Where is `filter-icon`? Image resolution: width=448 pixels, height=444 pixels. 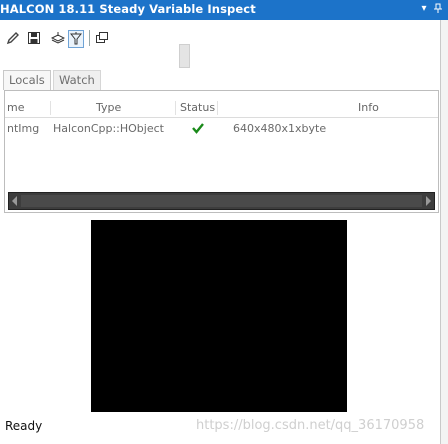 filter-icon is located at coordinates (76, 39).